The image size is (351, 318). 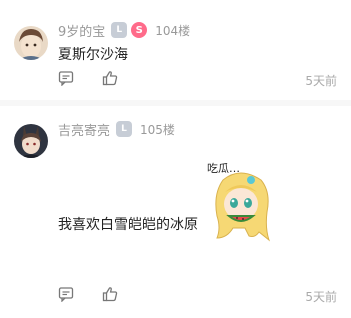 What do you see at coordinates (139, 30) in the screenshot?
I see `special-badge: S` at bounding box center [139, 30].